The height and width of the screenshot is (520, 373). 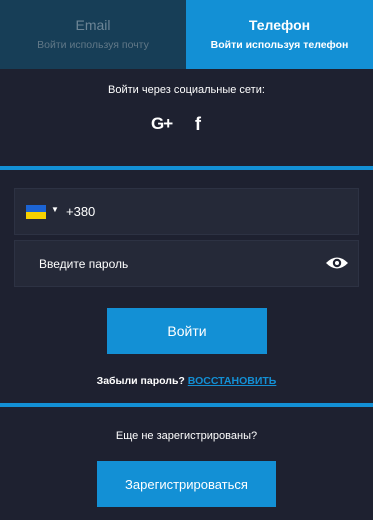 I want to click on tab-phone-subtitle: Войти используя телефон, so click(x=279, y=45).